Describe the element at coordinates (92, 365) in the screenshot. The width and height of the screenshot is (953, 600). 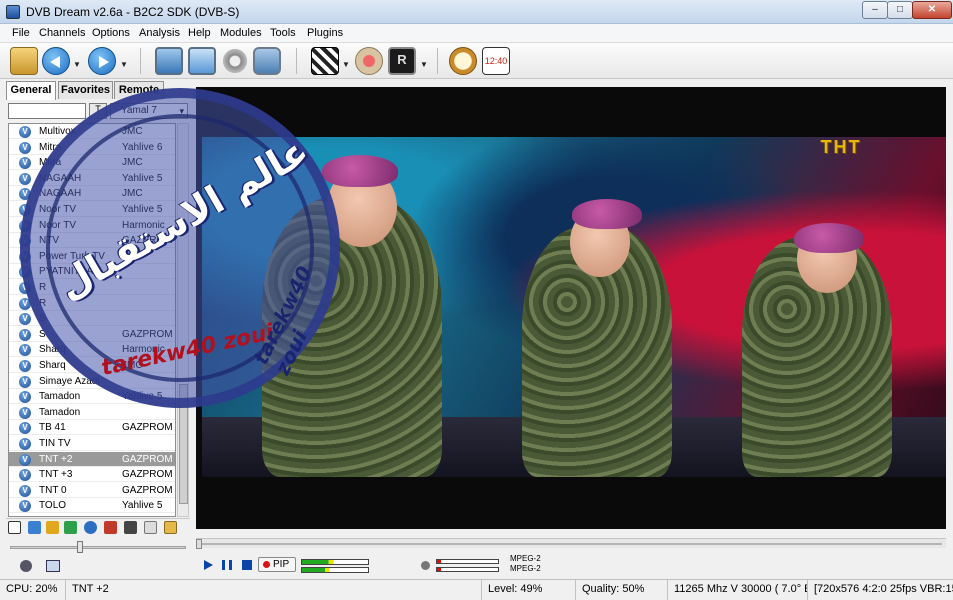
I see `channel-row: V Sharq JMC` at that location.